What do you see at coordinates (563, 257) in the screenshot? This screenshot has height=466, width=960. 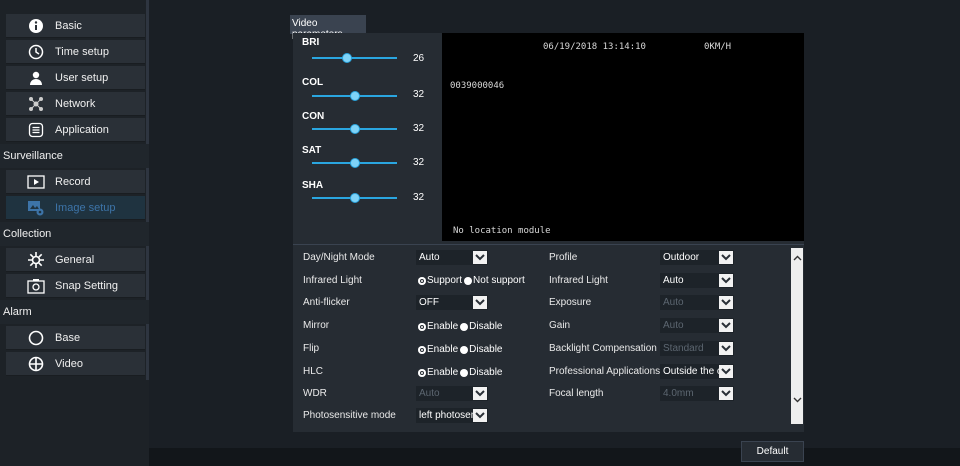 I see `profile-label: Profile` at bounding box center [563, 257].